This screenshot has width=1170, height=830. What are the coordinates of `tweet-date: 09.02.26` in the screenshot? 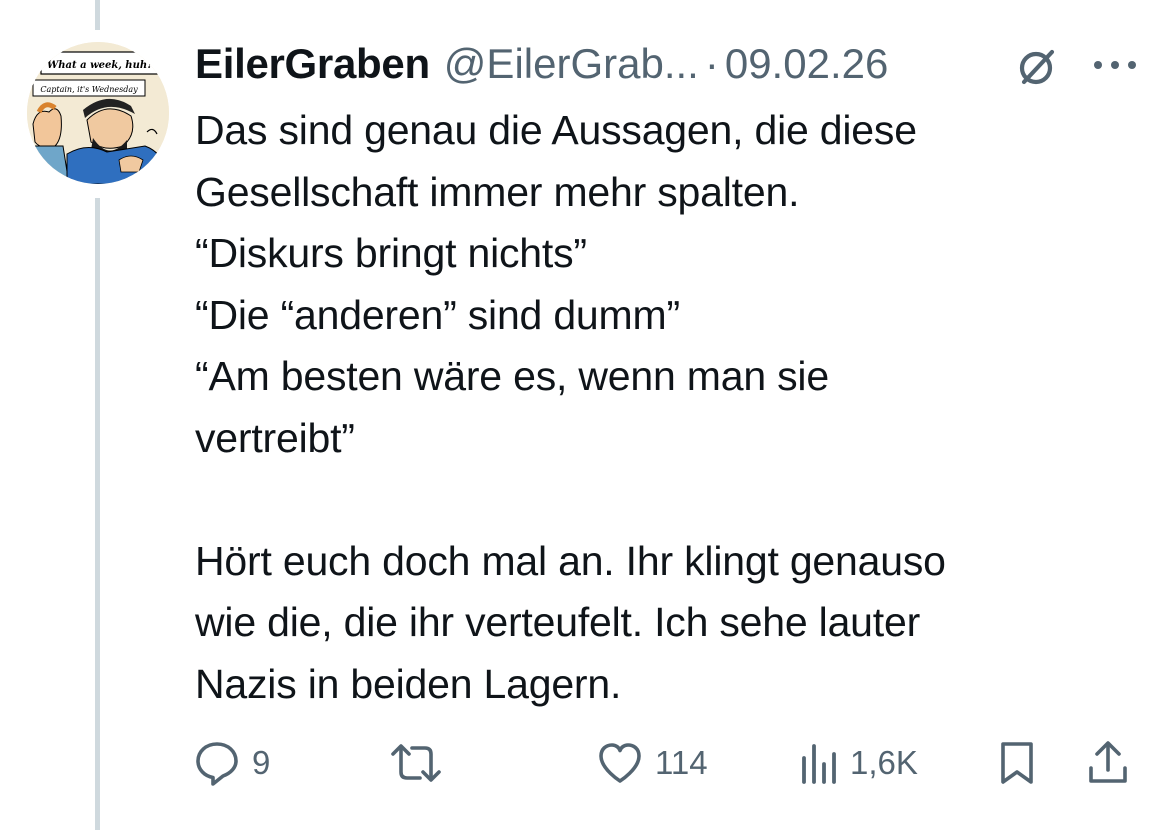 It's located at (807, 64).